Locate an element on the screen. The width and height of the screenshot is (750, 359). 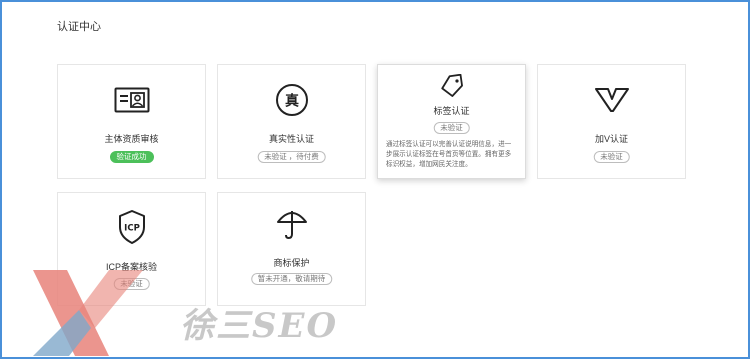
card-authenticity: 真 真实性认证 未验证 ，待付费 is located at coordinates (291, 121).